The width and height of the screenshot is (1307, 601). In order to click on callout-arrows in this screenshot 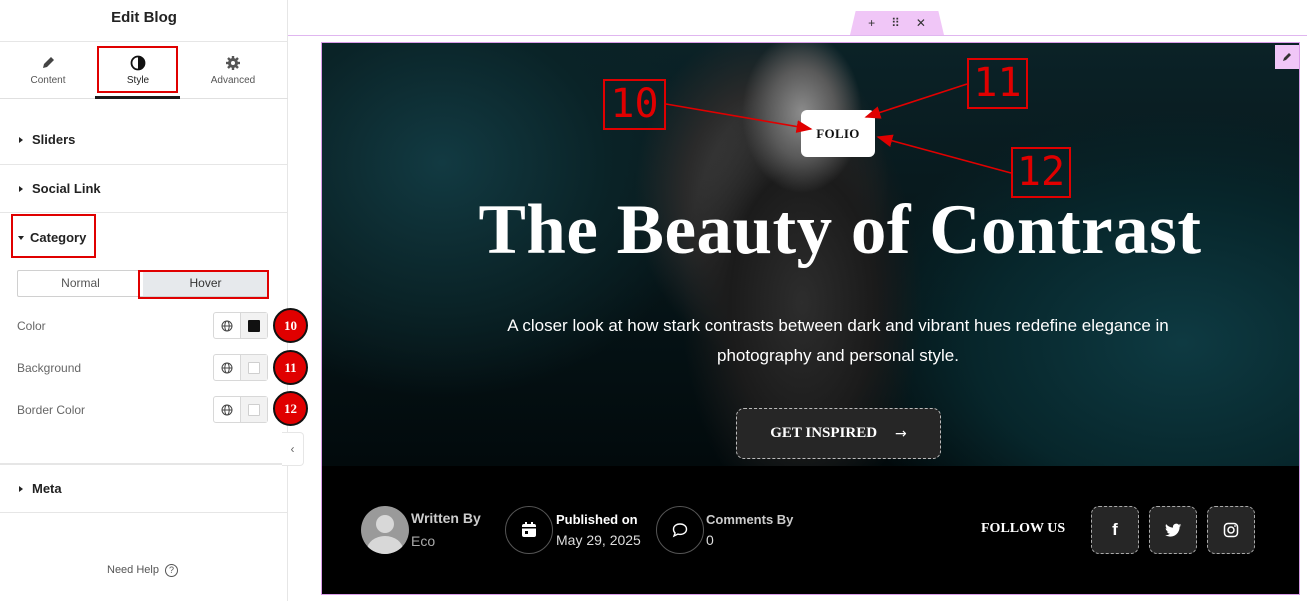, I will do `click(838, 128)`.